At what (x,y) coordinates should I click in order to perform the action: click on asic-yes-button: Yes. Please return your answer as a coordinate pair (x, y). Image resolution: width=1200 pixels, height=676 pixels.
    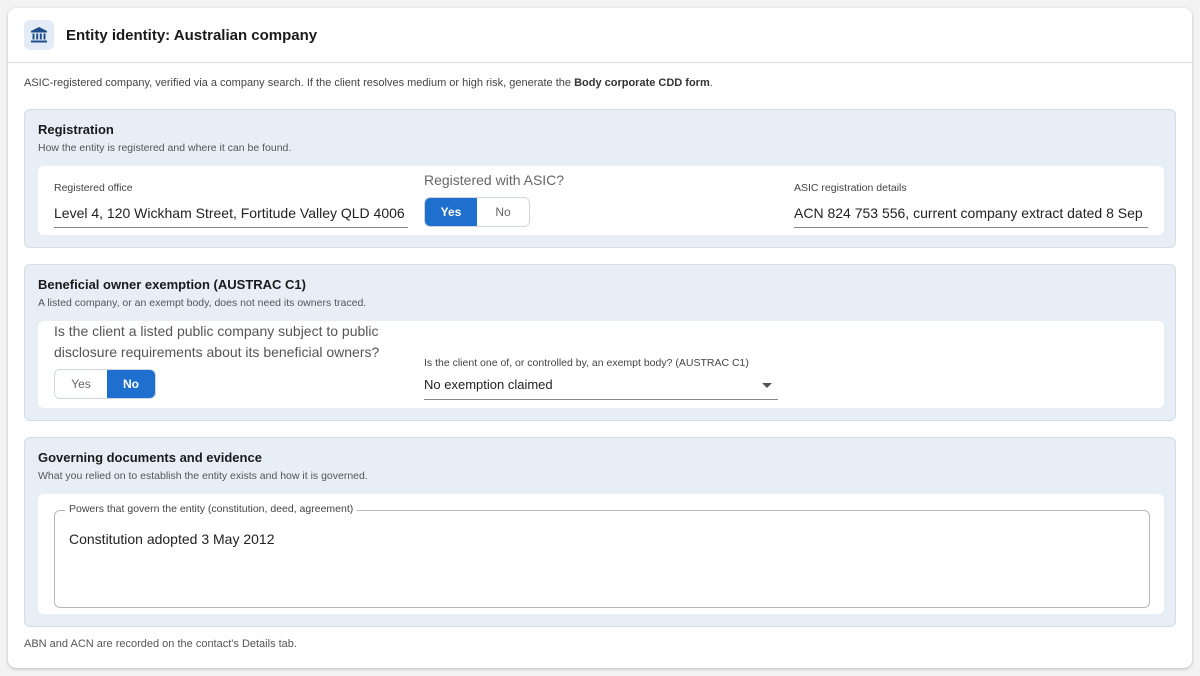
    Looking at the image, I should click on (451, 212).